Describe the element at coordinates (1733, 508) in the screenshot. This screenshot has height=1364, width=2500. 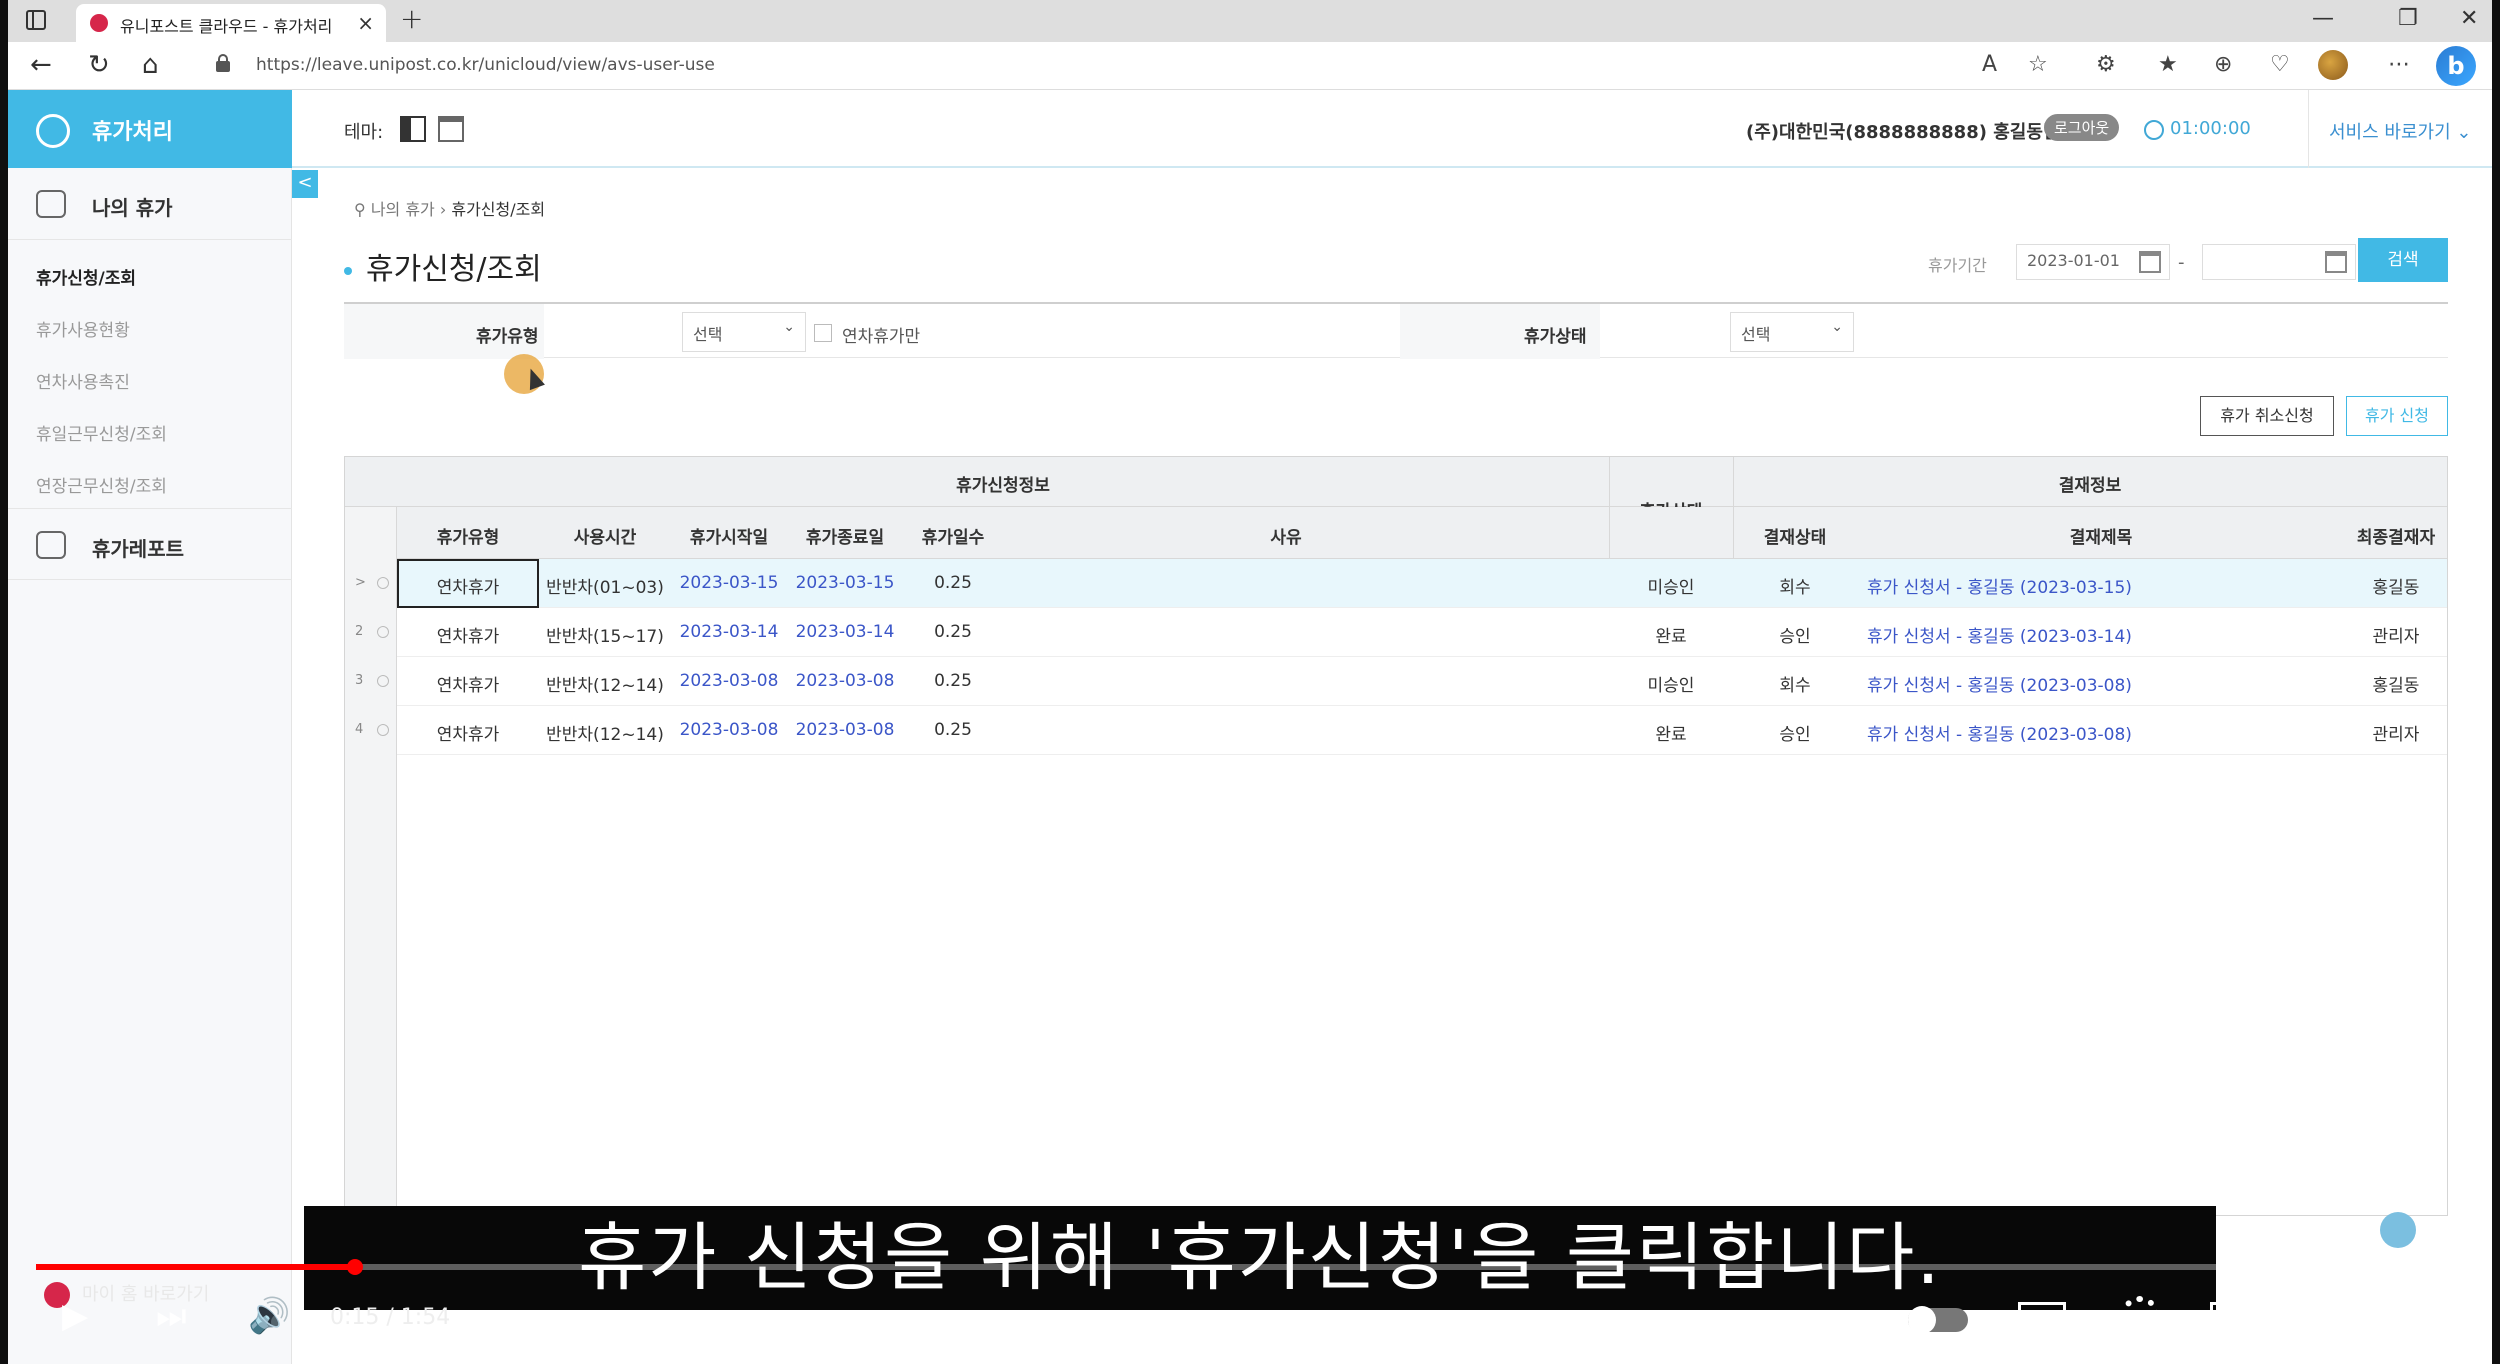
I see `grid-divider` at that location.